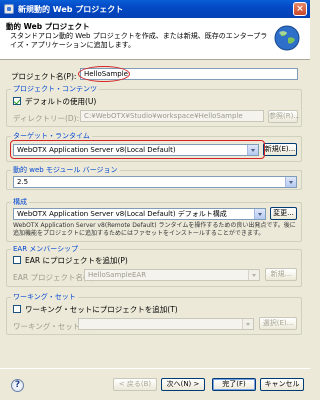  What do you see at coordinates (17, 385) in the screenshot?
I see `help-icon: ?` at bounding box center [17, 385].